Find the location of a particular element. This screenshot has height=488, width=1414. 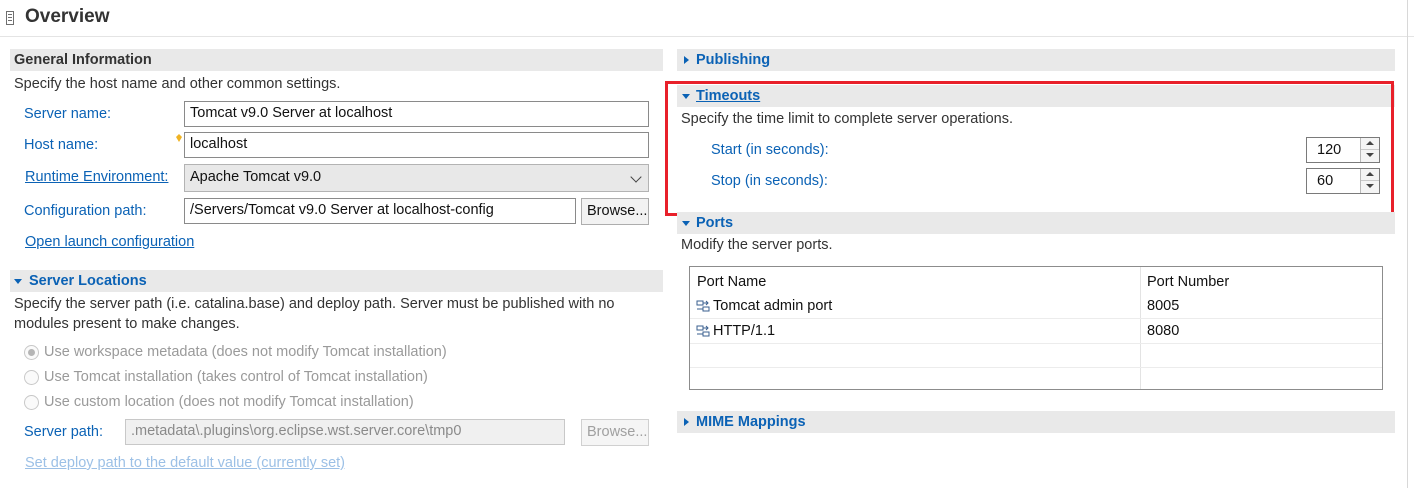

mime-mappings-section-header: MIME Mappings is located at coordinates (1036, 422).